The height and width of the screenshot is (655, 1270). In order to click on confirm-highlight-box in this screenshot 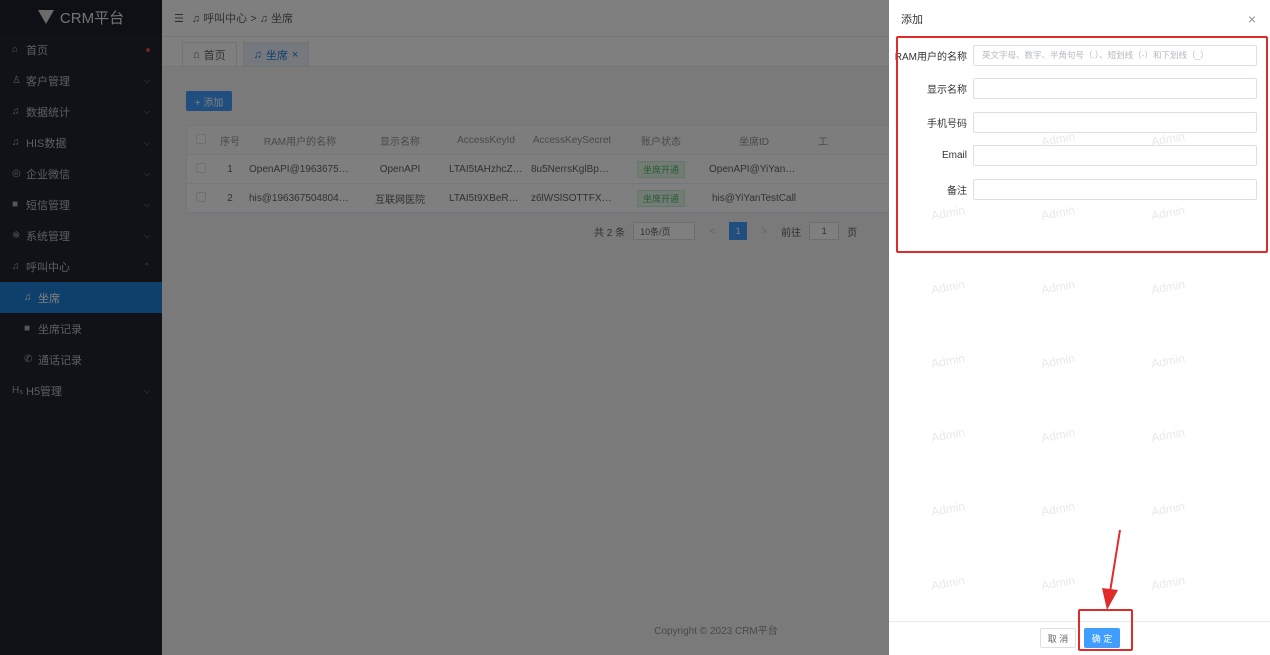, I will do `click(1105, 630)`.